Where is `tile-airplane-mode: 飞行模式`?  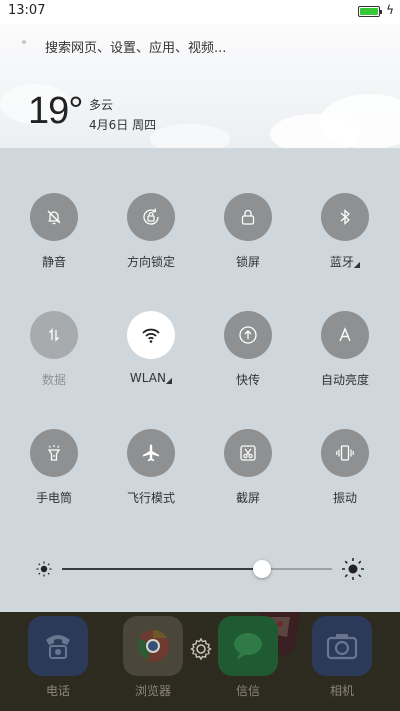
tile-airplane-mode: 飞行模式 is located at coordinates (151, 467).